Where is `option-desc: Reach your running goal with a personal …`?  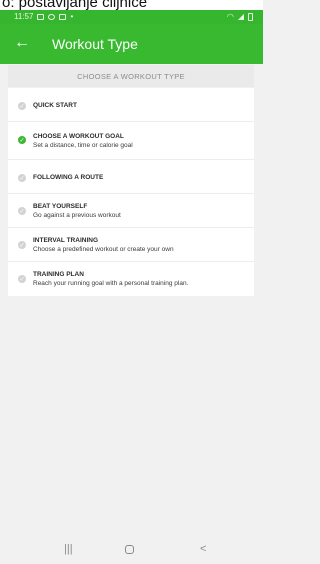
option-desc: Reach your running goal with a personal … is located at coordinates (111, 283).